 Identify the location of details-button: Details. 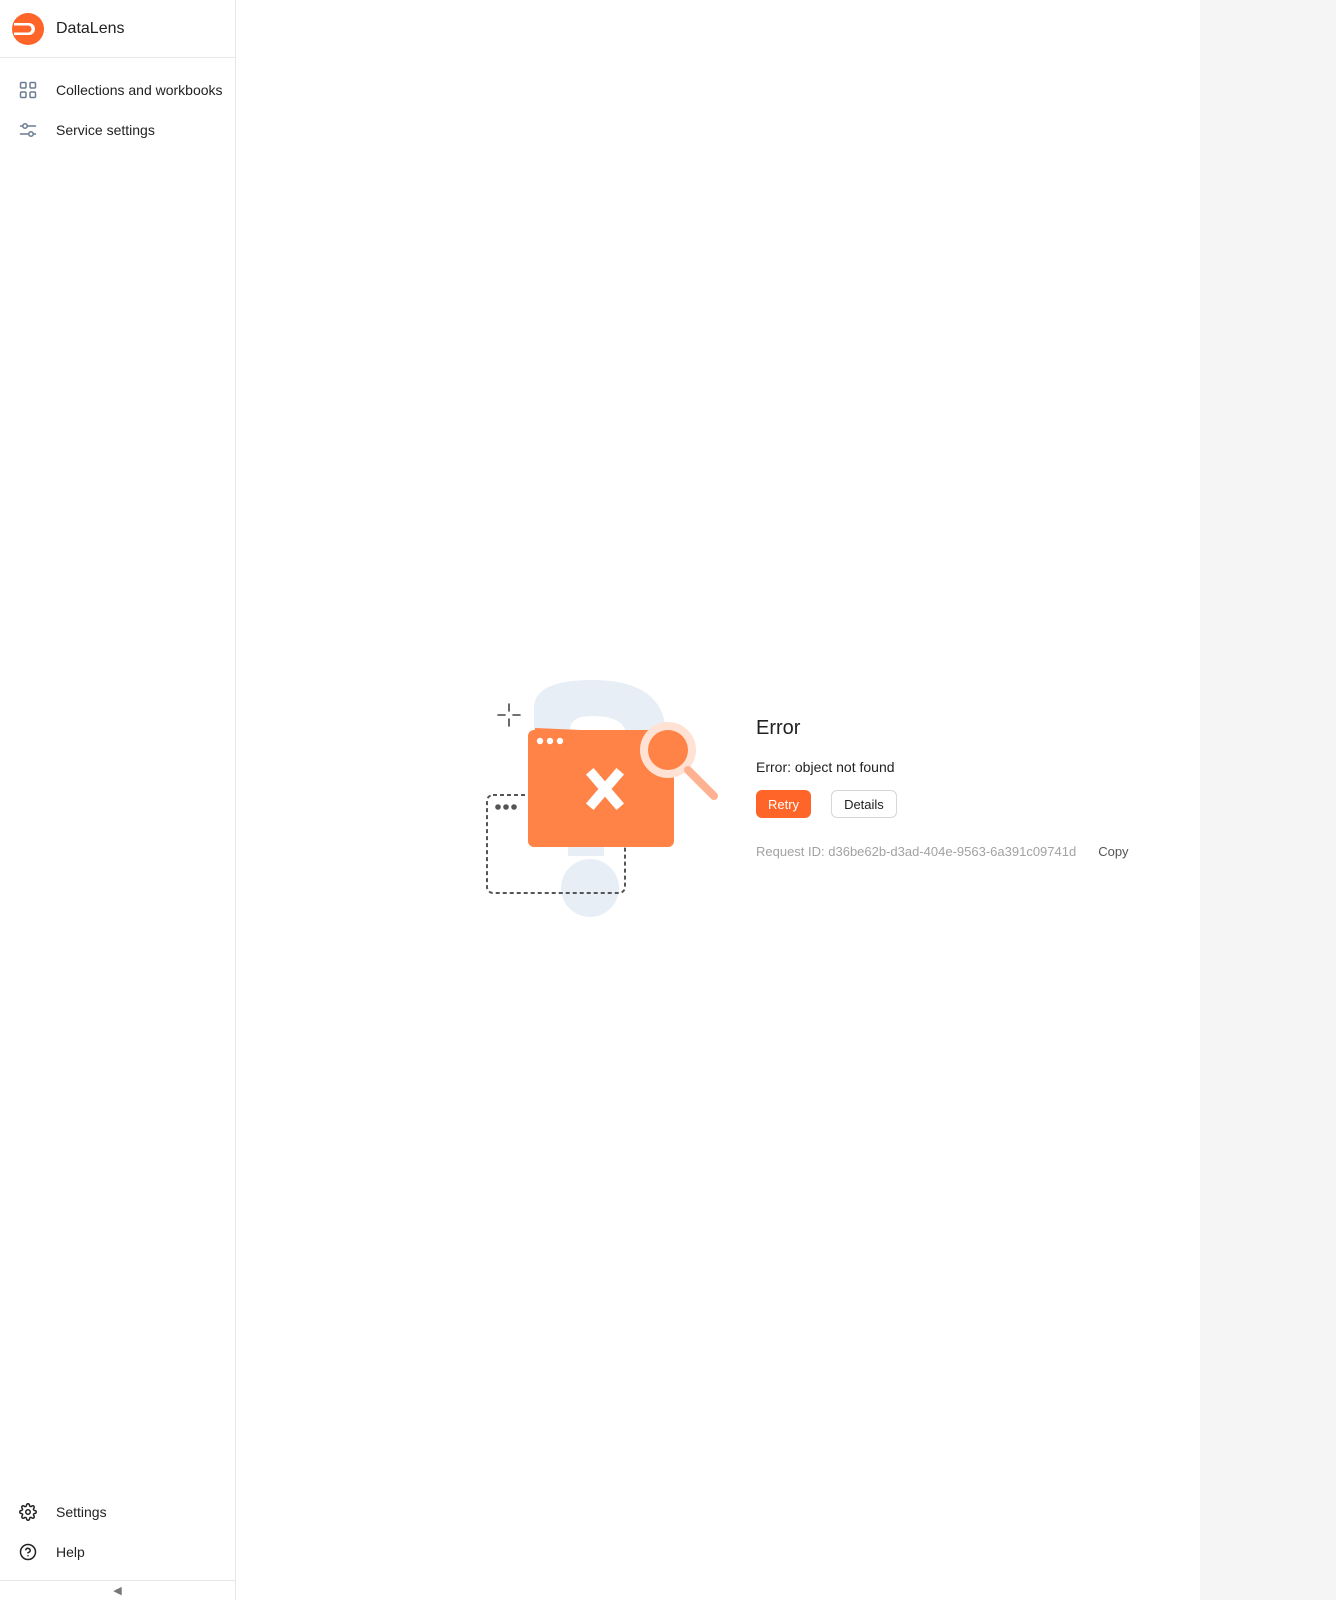
(864, 804).